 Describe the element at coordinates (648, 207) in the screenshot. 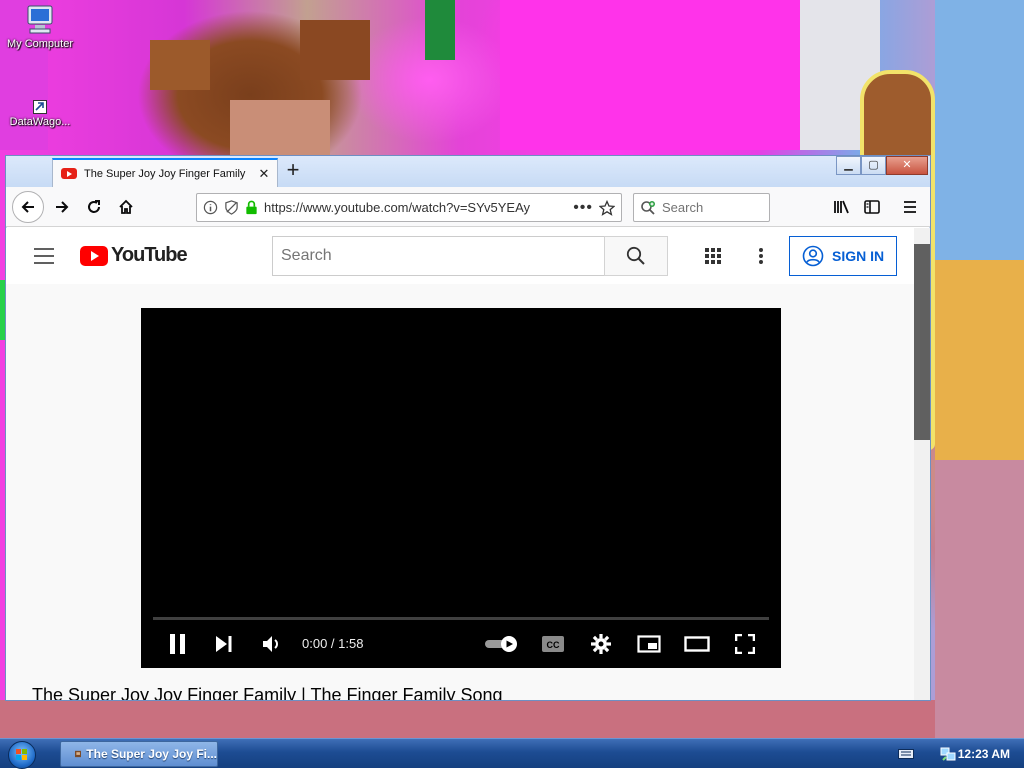

I see `search-engine-icon` at that location.